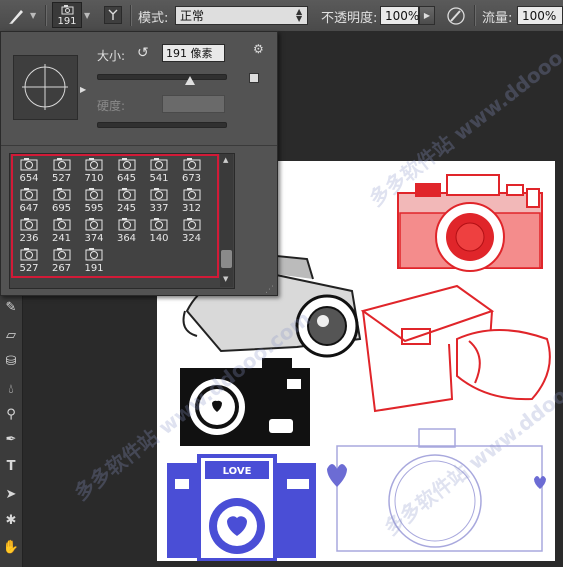 The height and width of the screenshot is (567, 563). What do you see at coordinates (470, 223) in the screenshot?
I see `red-camera-stamp` at bounding box center [470, 223].